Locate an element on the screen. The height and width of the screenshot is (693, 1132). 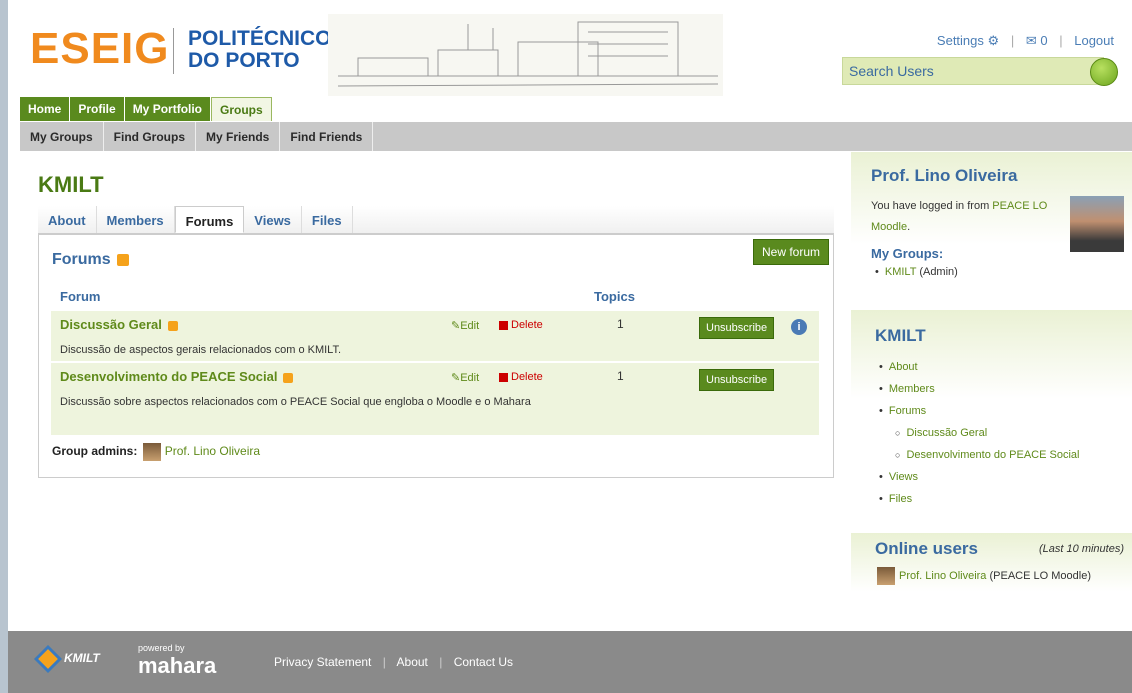
online-user-link: Prof. Lino Oliveira is located at coordinates (942, 576).